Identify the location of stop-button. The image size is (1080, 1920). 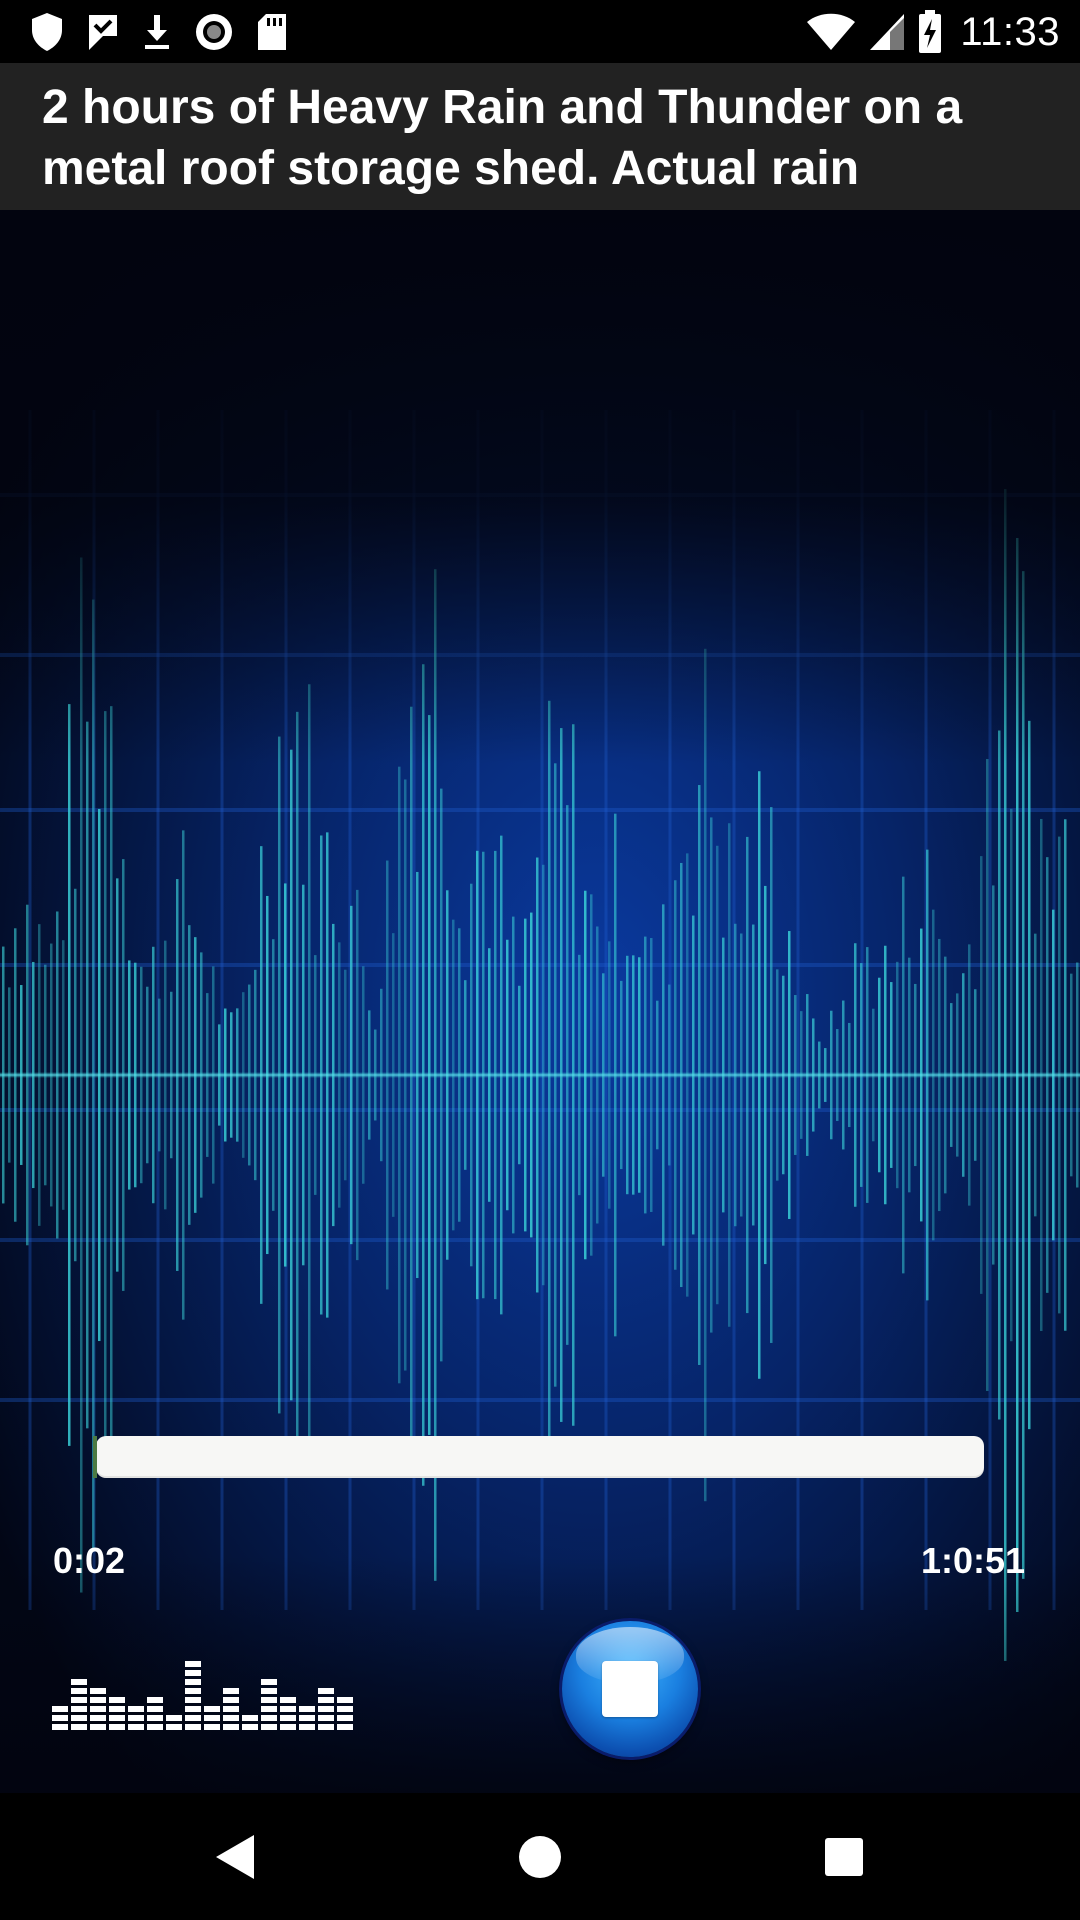
(630, 1689).